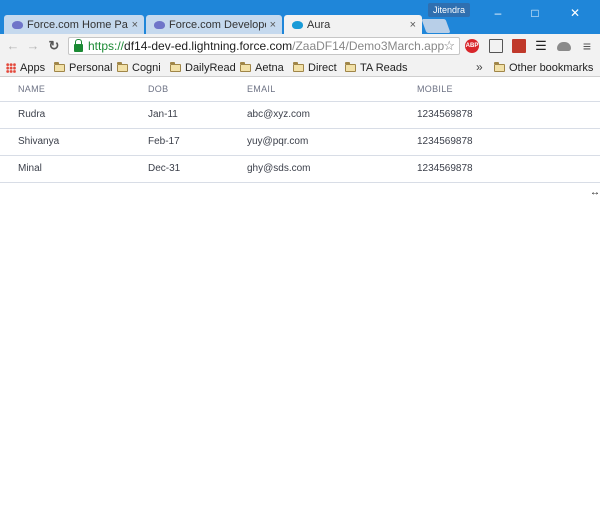 The height and width of the screenshot is (508, 600). What do you see at coordinates (332, 115) in the screenshot?
I see `cell-email: abc@xyz.com` at bounding box center [332, 115].